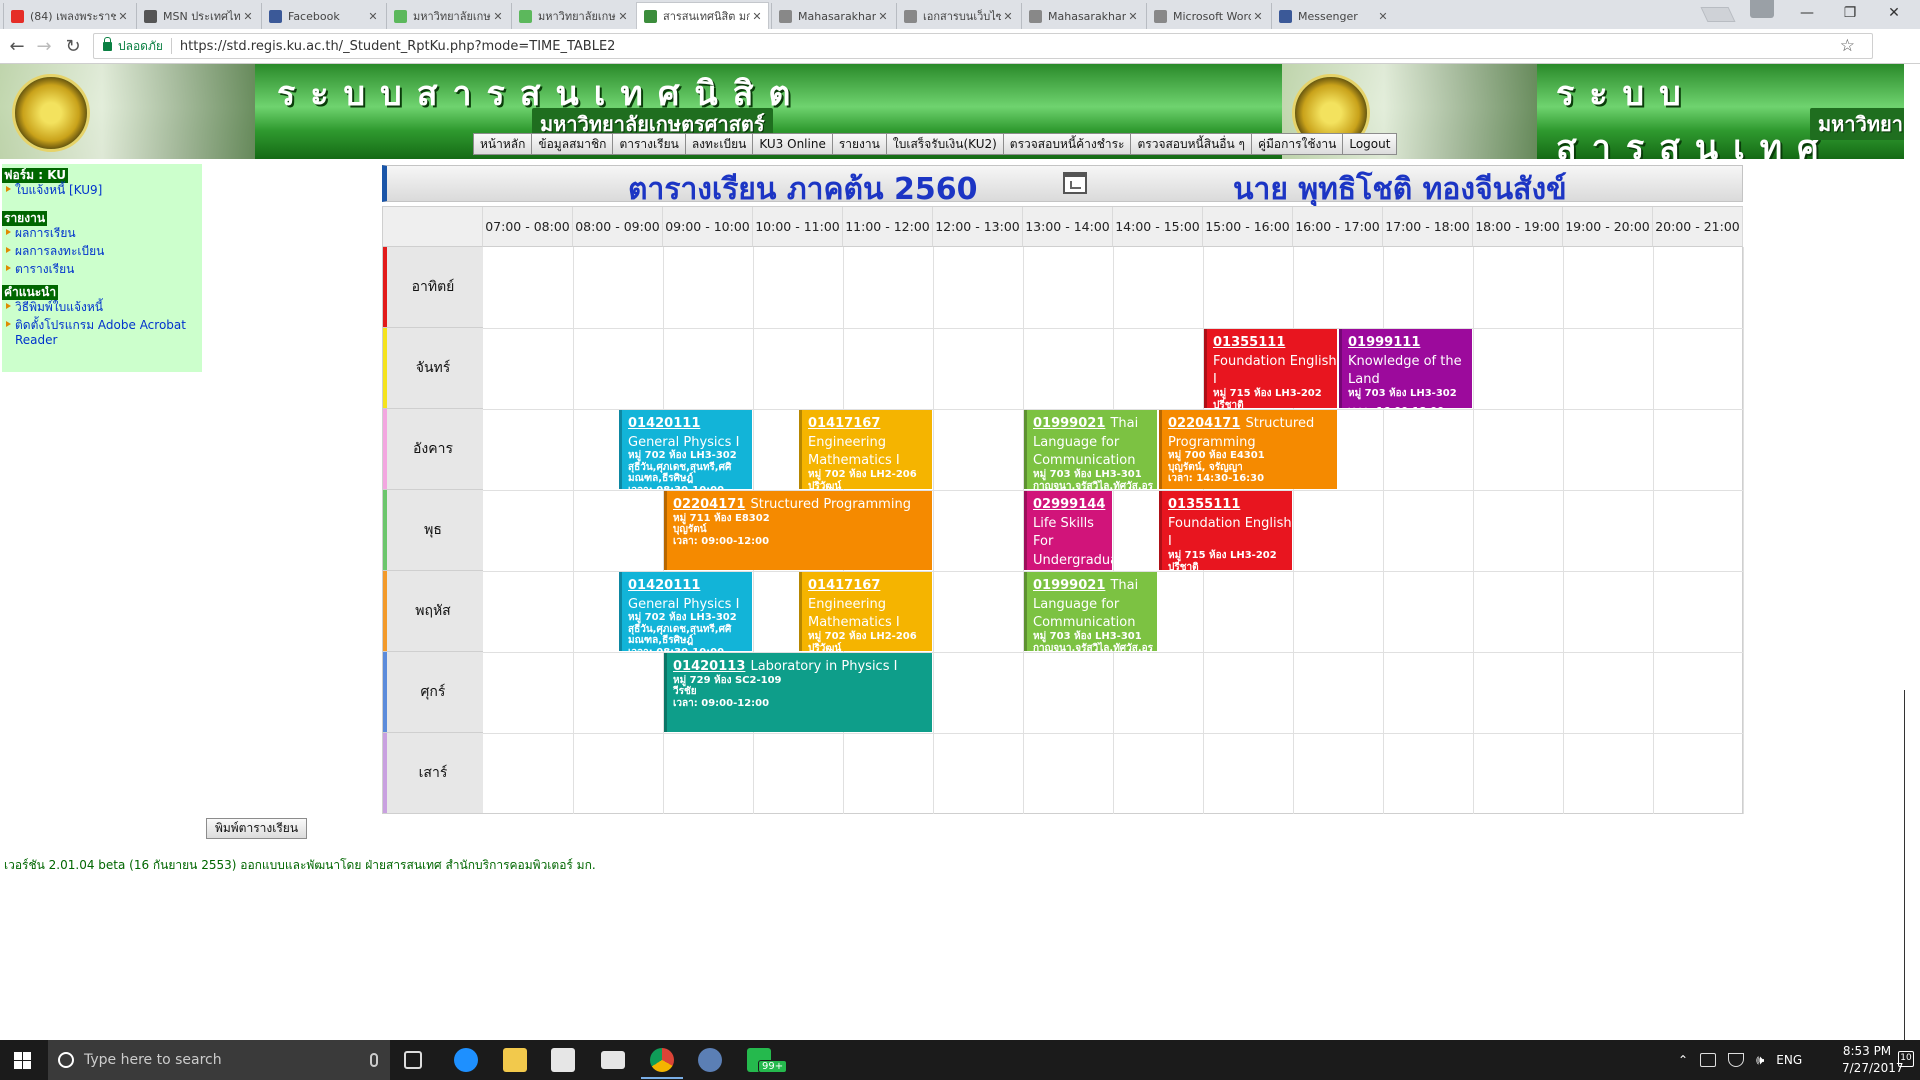 This screenshot has width=1920, height=1080. Describe the element at coordinates (1873, 1068) in the screenshot. I see `clock-date: 7/27/2017` at that location.